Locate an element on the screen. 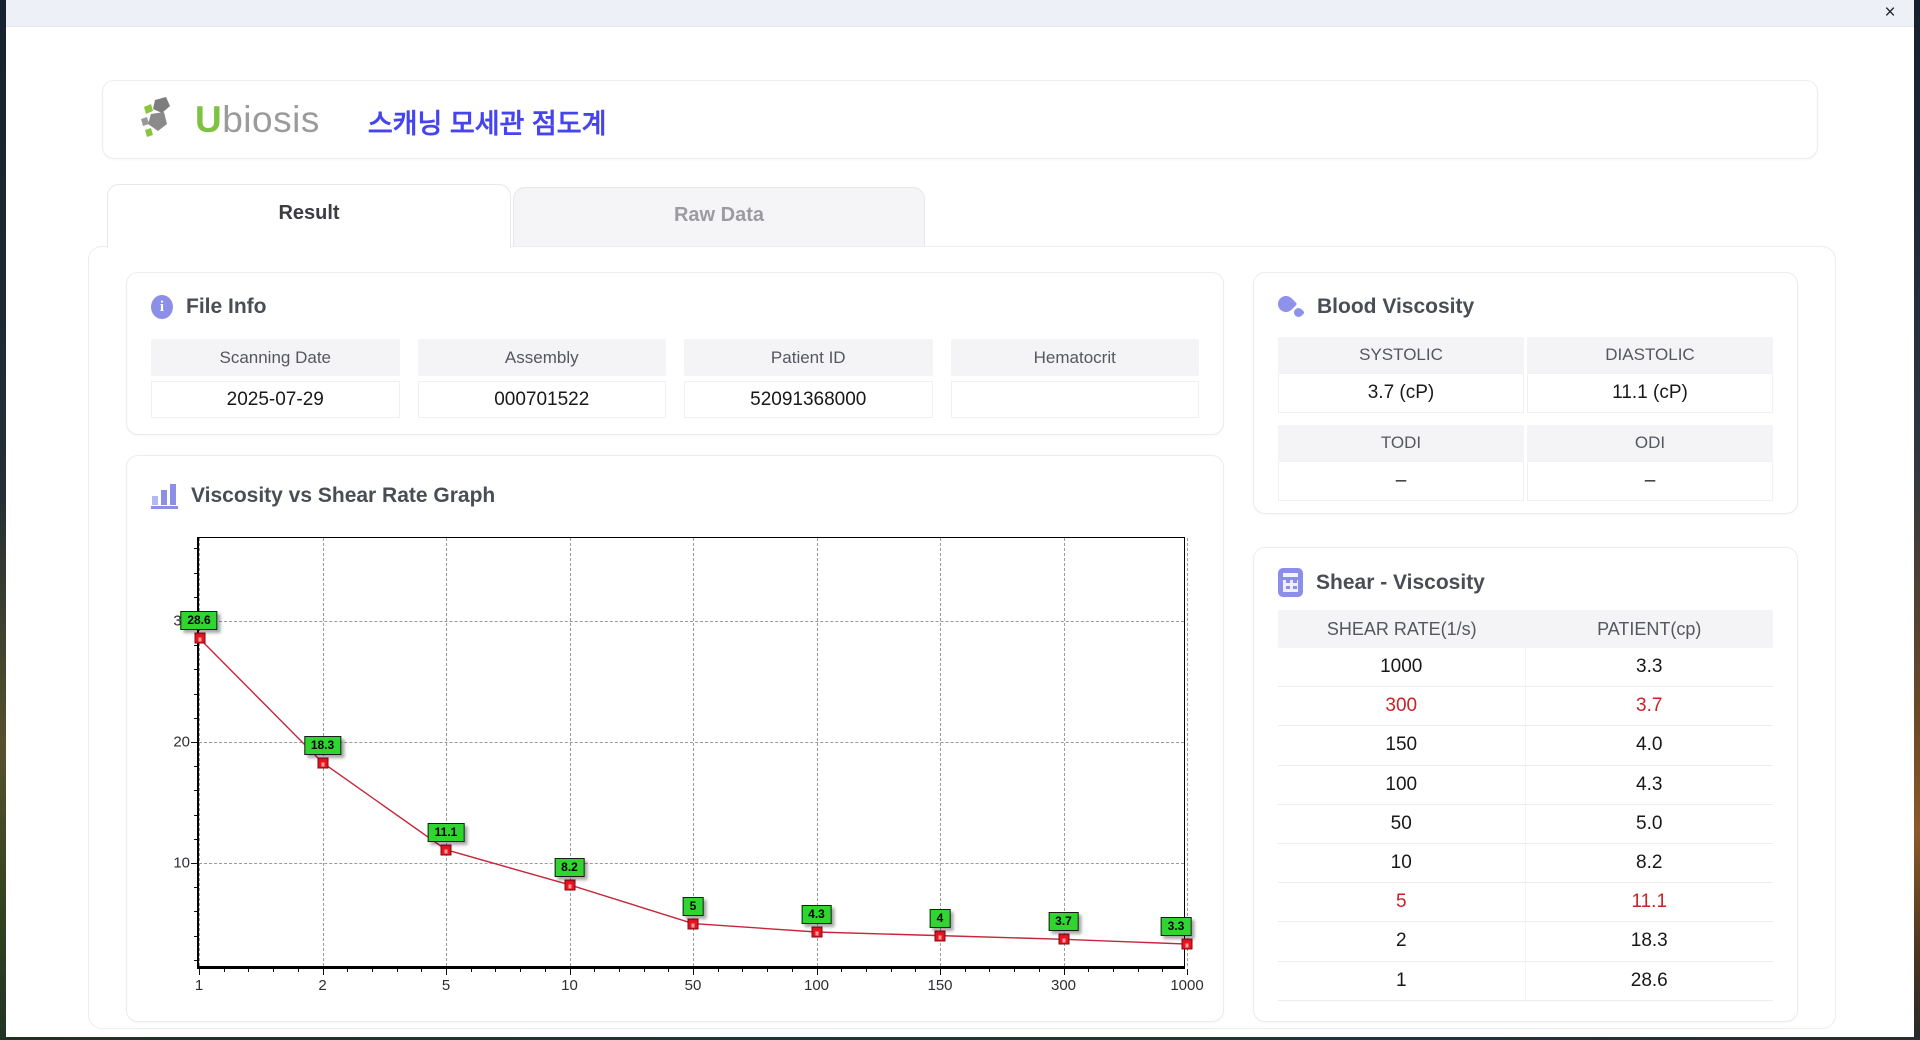 The height and width of the screenshot is (1040, 1920). field-value-assembly: 000701522 is located at coordinates (541, 399).